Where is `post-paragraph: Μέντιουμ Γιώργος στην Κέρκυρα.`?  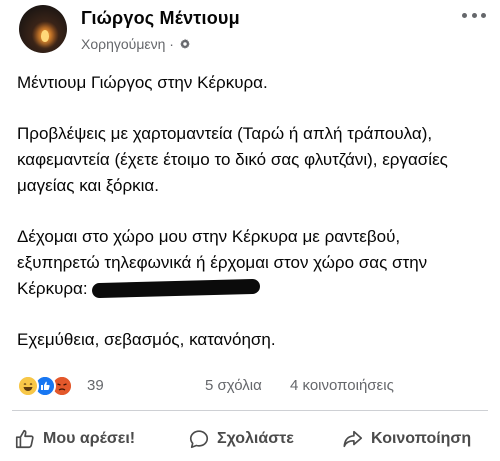
post-paragraph: Μέντιουμ Γιώργος στην Κέρκυρα. is located at coordinates (142, 82).